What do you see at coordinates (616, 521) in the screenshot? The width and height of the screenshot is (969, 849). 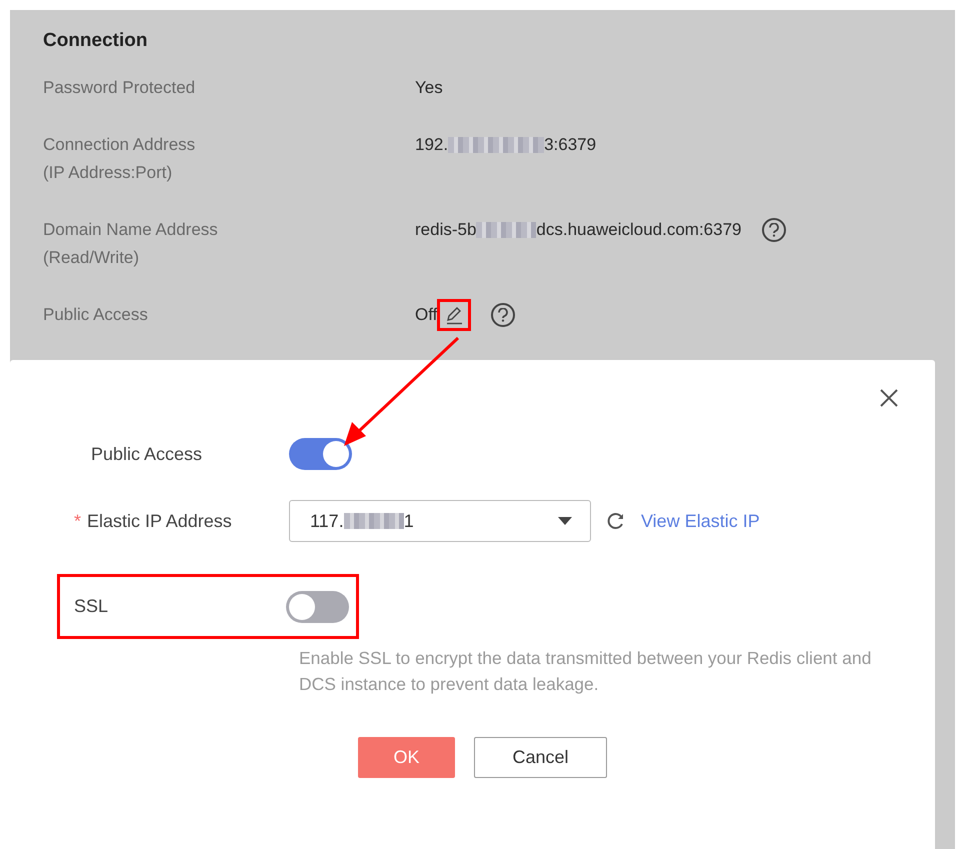 I see `refresh-icon` at bounding box center [616, 521].